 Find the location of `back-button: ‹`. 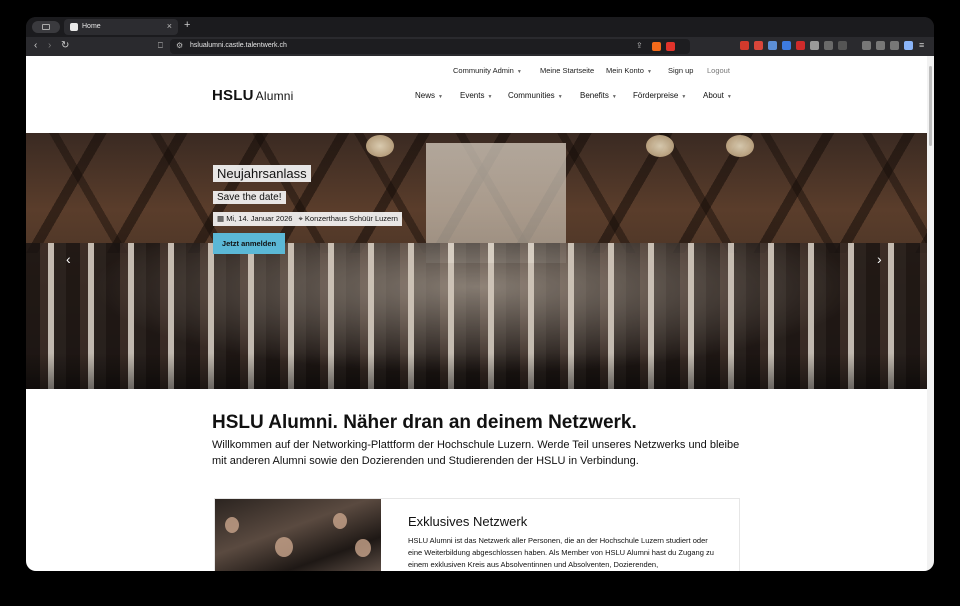

back-button: ‹ is located at coordinates (35, 45).